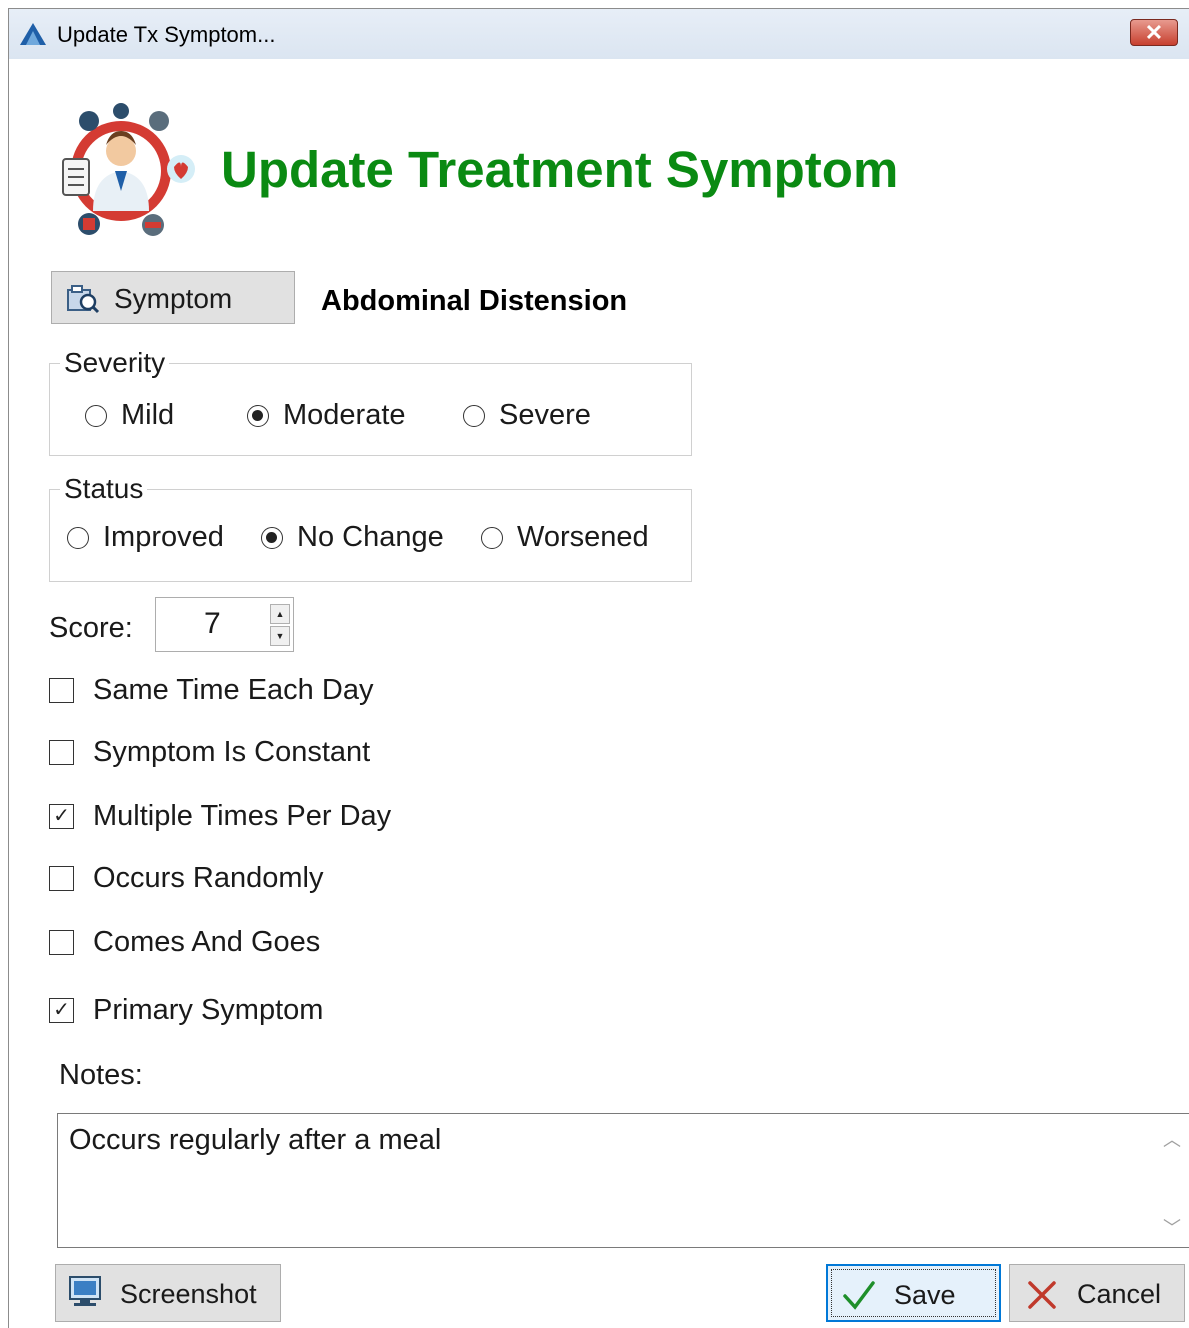 This screenshot has height=1328, width=1189. Describe the element at coordinates (474, 301) in the screenshot. I see `symptom-value: Abdominal Distension` at that location.